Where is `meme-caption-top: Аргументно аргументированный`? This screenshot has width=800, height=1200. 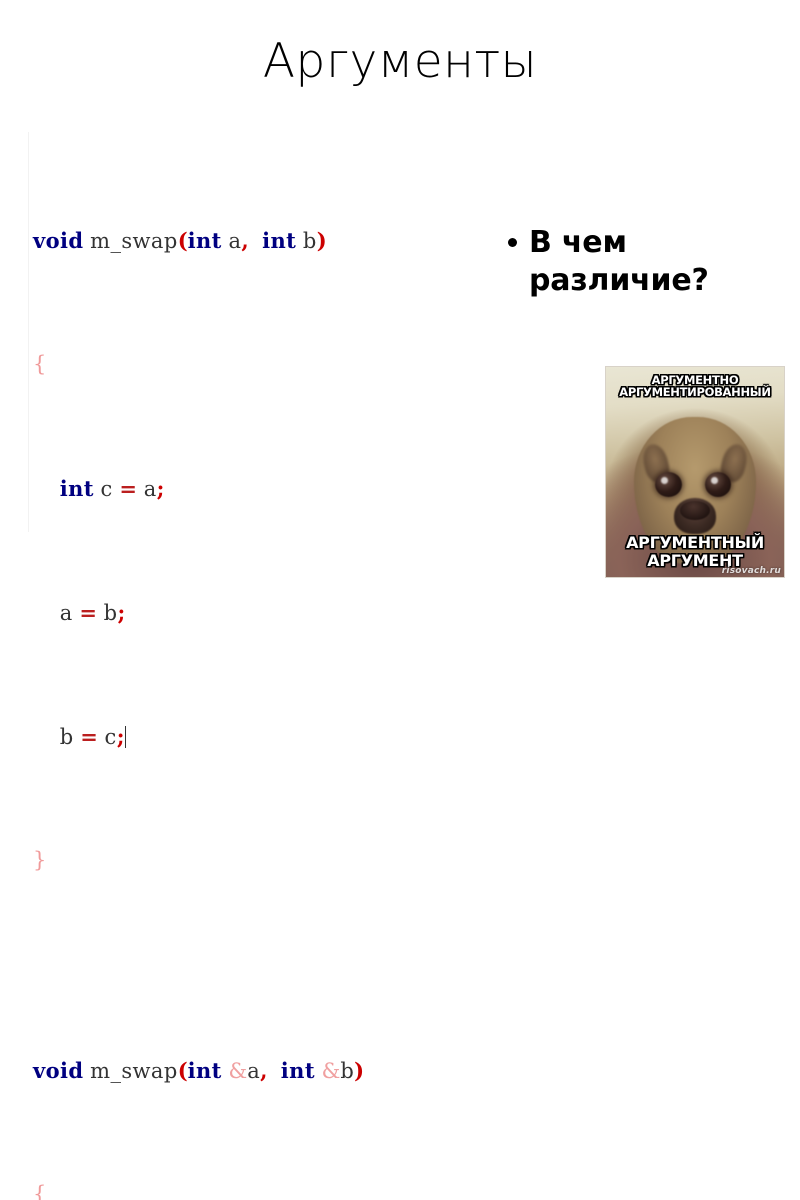 meme-caption-top: Аргументно аргументированный is located at coordinates (695, 386).